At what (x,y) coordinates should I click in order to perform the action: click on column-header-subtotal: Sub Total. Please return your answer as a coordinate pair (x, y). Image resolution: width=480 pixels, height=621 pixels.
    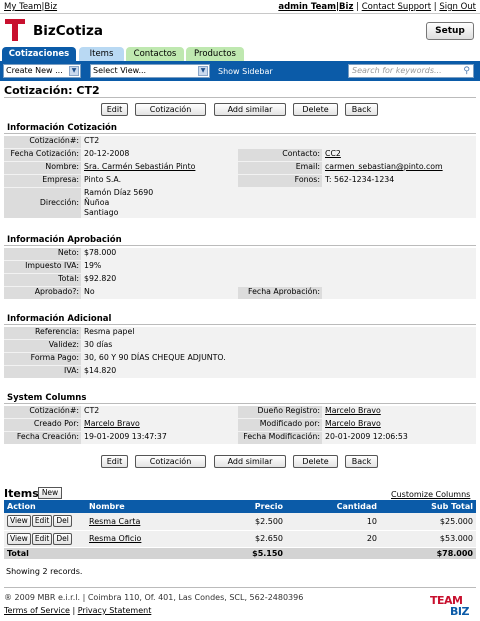
    Looking at the image, I should click on (428, 506).